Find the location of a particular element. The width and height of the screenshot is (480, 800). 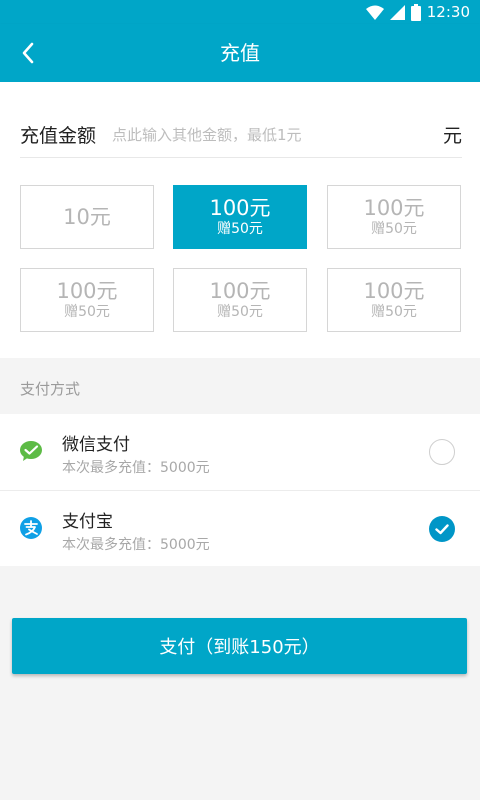

amount-input is located at coordinates (277, 134).